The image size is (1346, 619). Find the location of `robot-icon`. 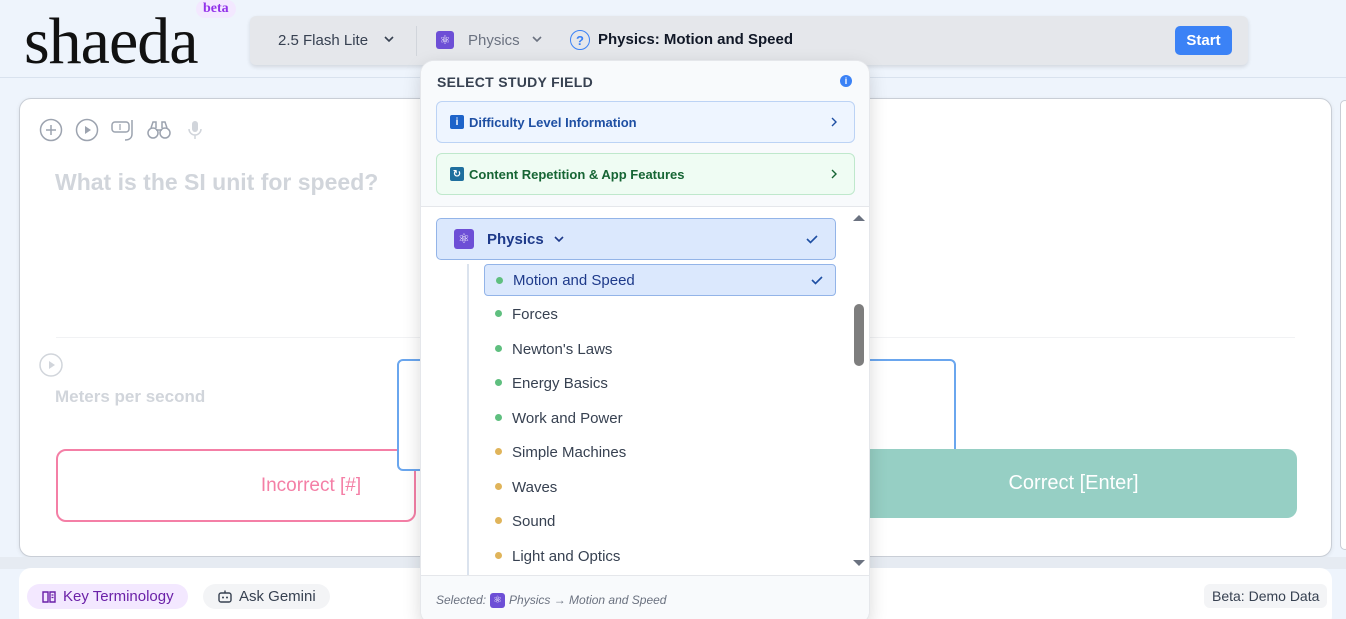

robot-icon is located at coordinates (225, 596).